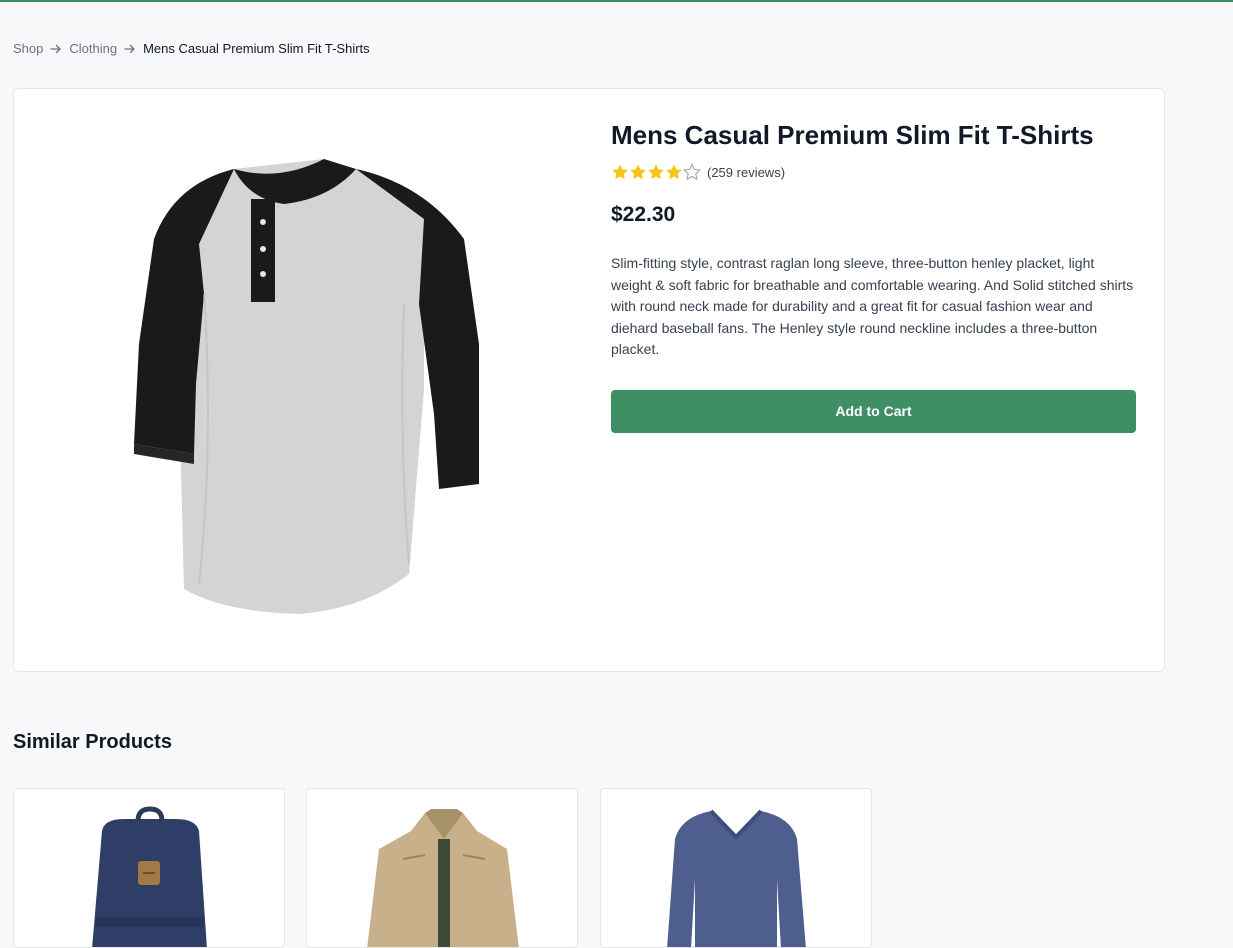  What do you see at coordinates (149, 876) in the screenshot?
I see `backpack-image` at bounding box center [149, 876].